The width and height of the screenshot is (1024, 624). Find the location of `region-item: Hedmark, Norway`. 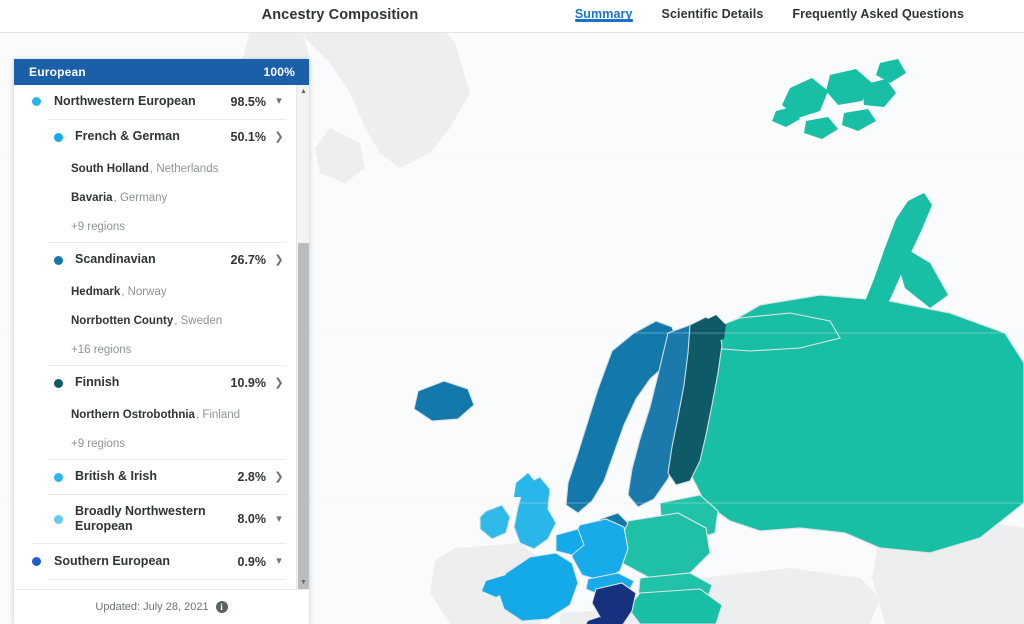

region-item: Hedmark, Norway is located at coordinates (155, 291).